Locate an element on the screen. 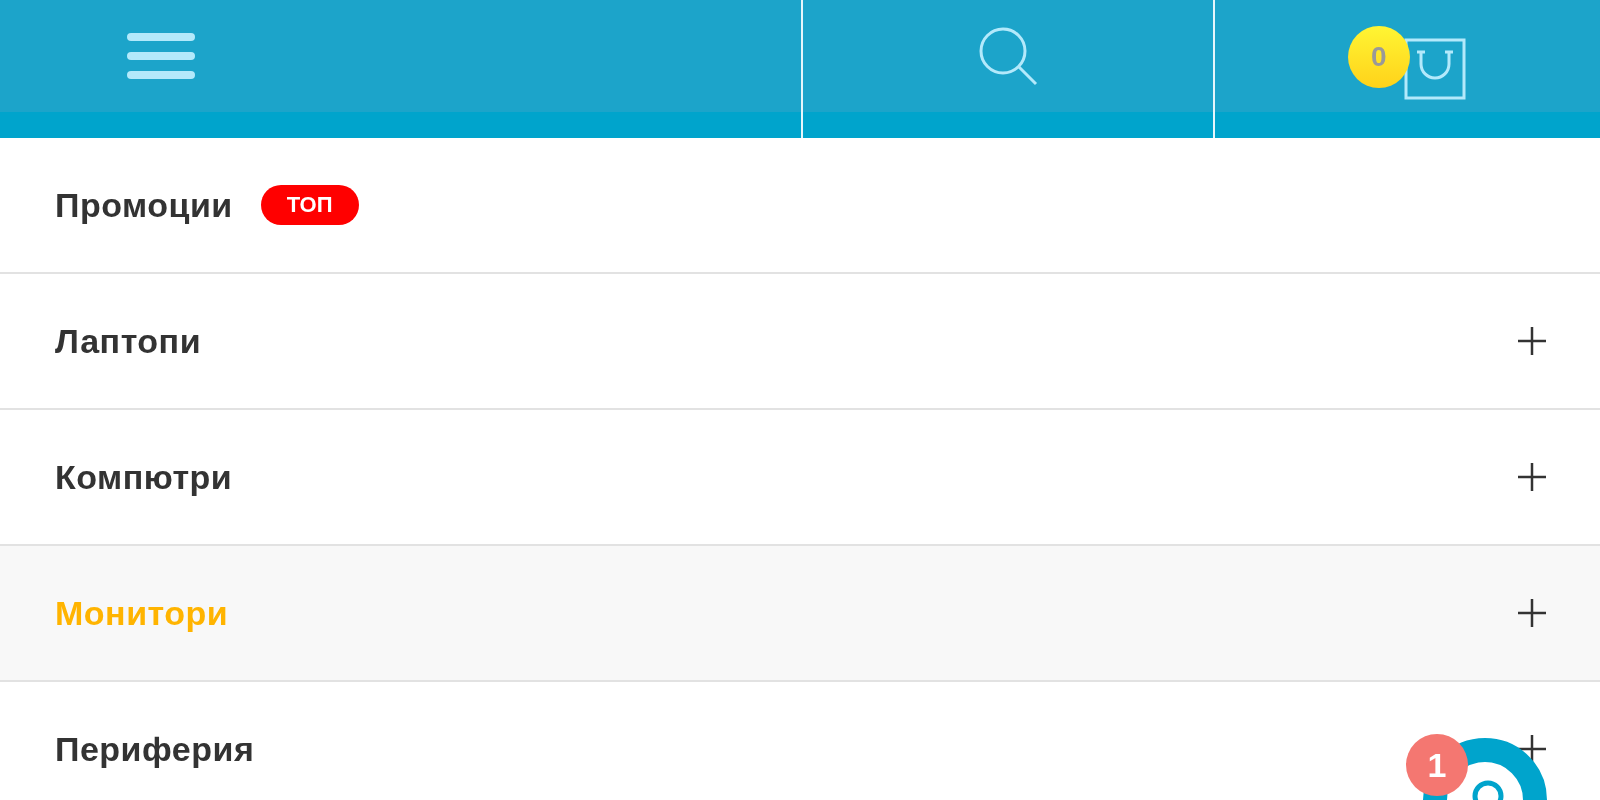 This screenshot has width=1600, height=800. menu-item-label: Промоции is located at coordinates (144, 205).